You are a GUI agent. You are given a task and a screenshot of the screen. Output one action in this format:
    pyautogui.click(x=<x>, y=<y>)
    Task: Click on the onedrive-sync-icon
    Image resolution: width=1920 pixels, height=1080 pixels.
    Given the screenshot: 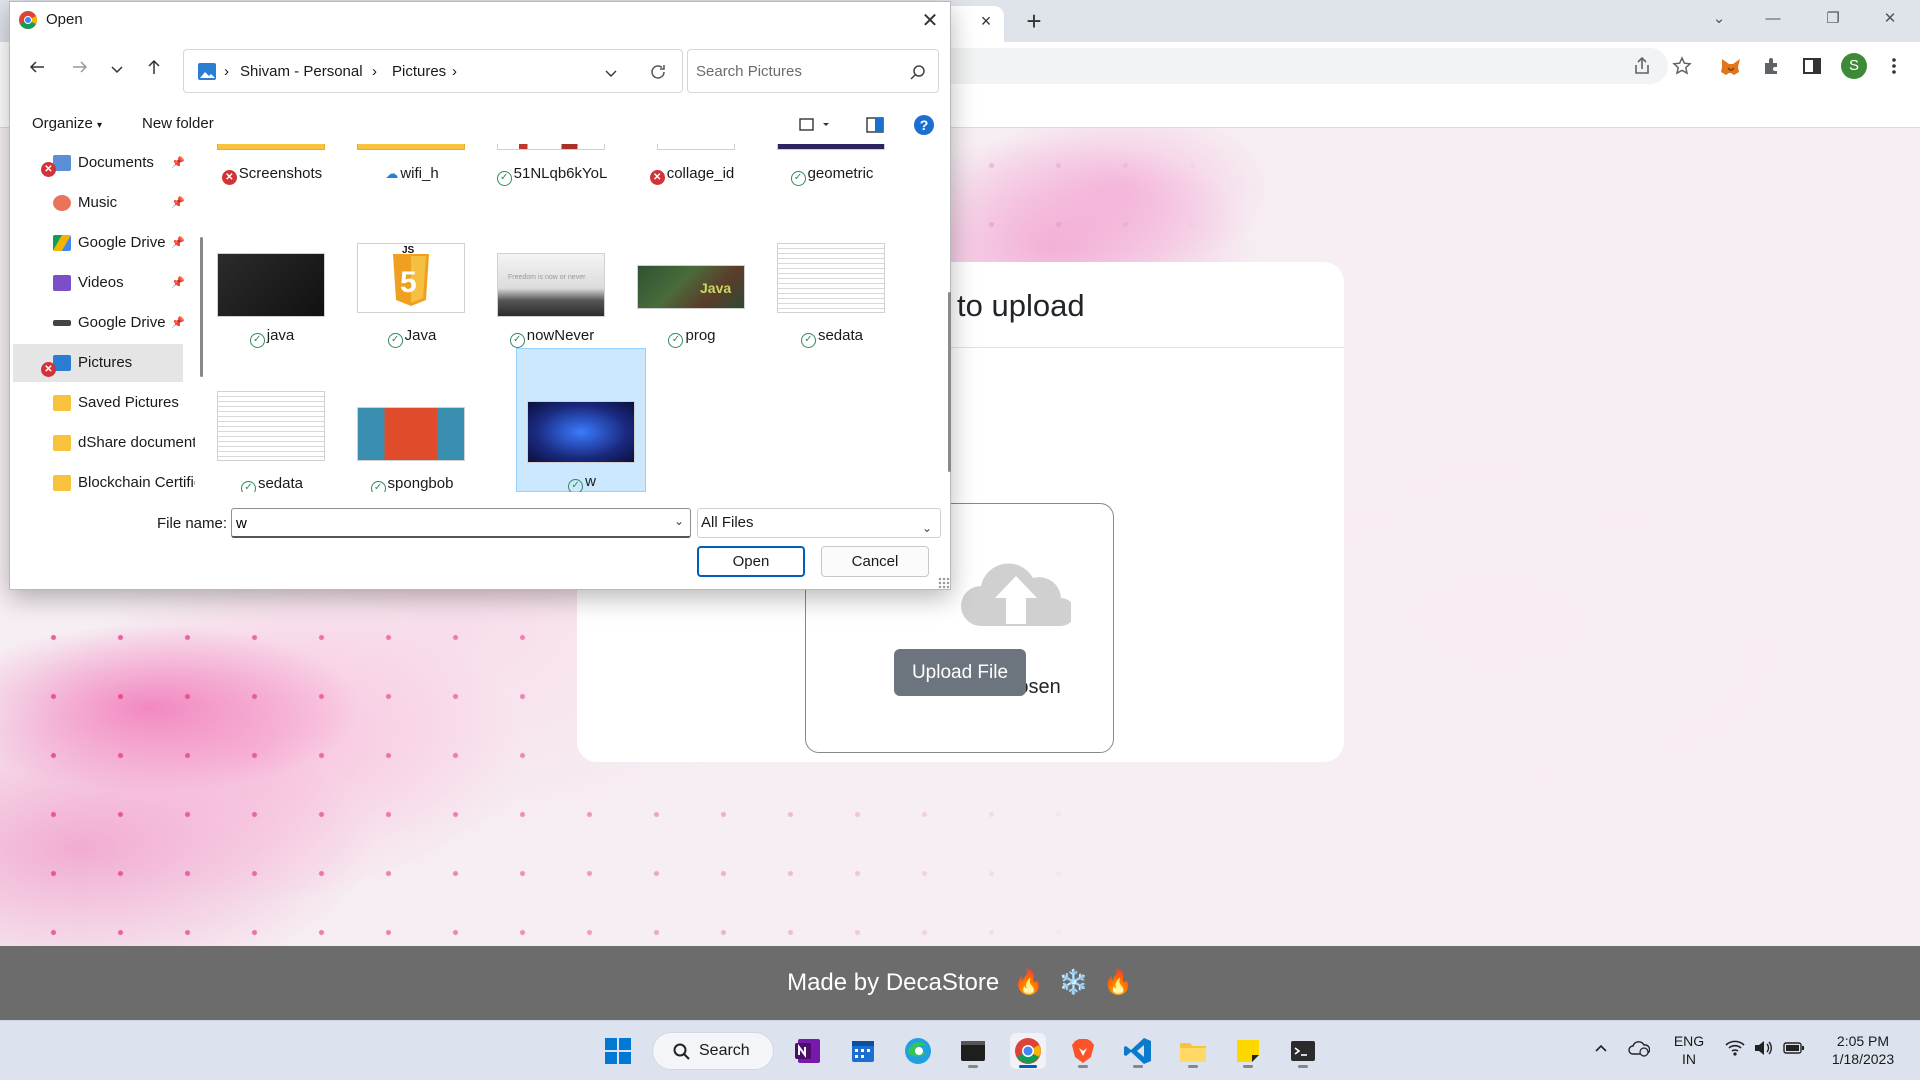 What is the action you would take?
    pyautogui.click(x=1639, y=1050)
    